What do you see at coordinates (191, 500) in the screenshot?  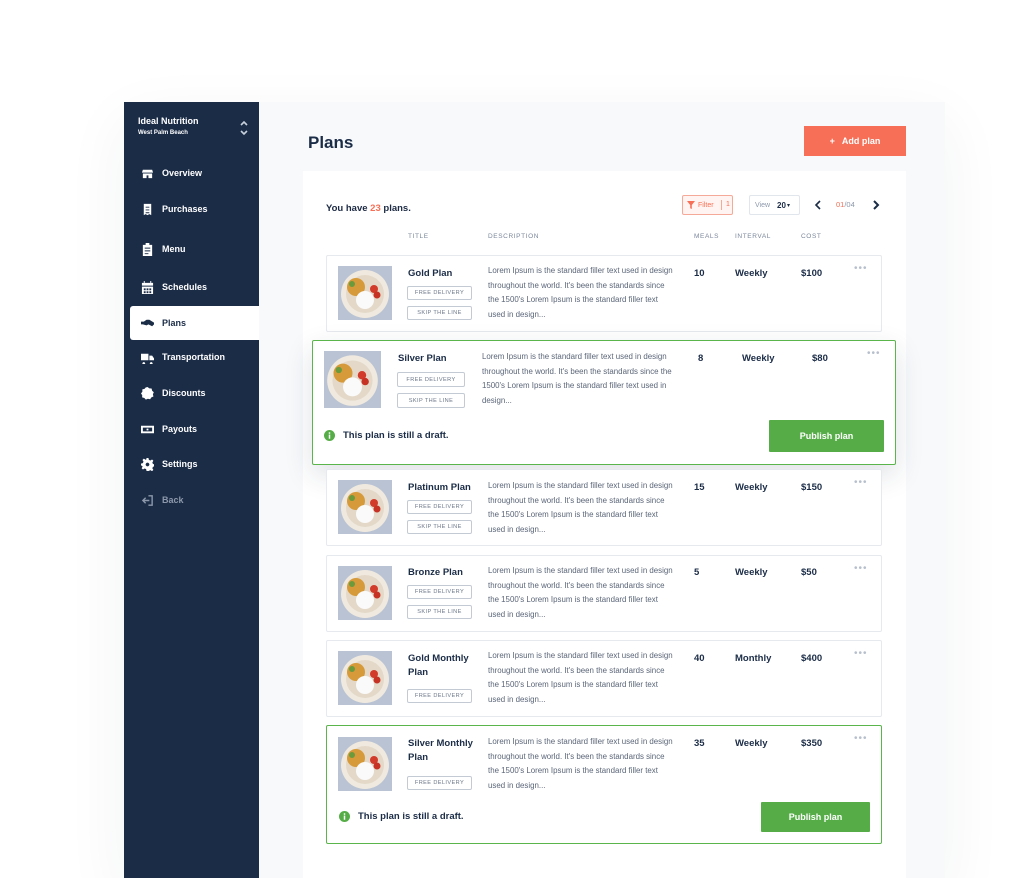 I see `sidebar-item-back: Back` at bounding box center [191, 500].